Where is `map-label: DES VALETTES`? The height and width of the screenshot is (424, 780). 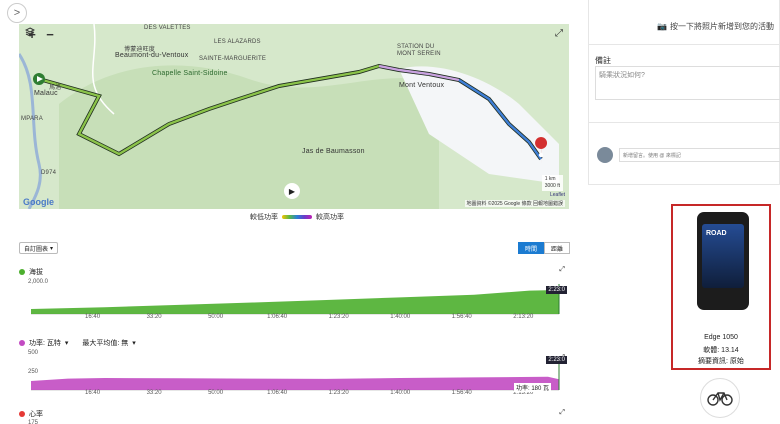 map-label: DES VALETTES is located at coordinates (167, 28).